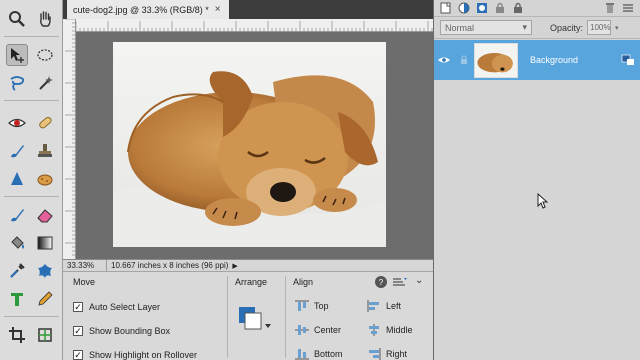  I want to click on gradient-tool, so click(45, 243).